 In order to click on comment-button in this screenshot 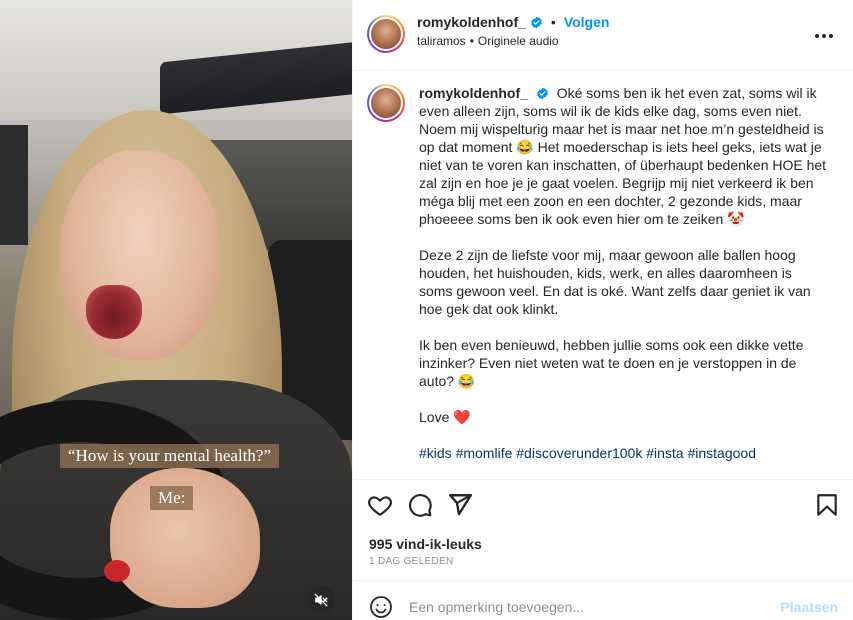, I will do `click(420, 505)`.